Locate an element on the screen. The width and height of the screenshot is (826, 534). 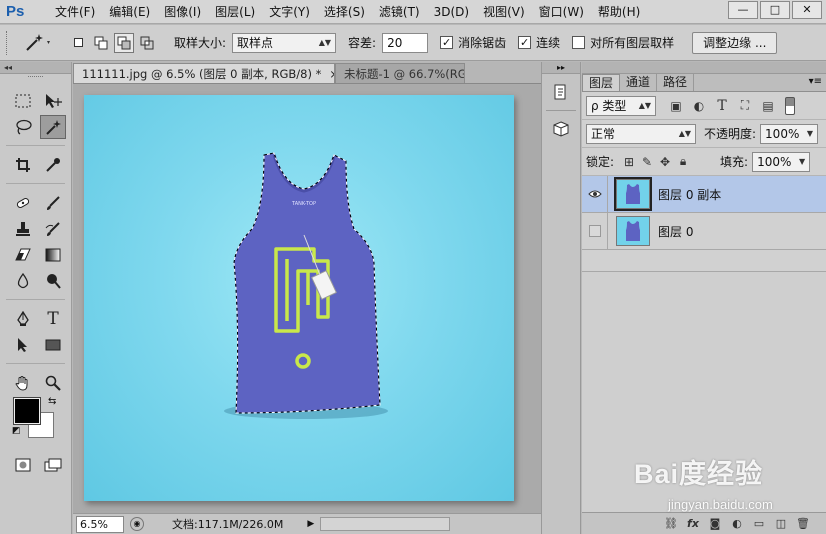
lock-pixels-icon: ✎ is located at coordinates (647, 162).